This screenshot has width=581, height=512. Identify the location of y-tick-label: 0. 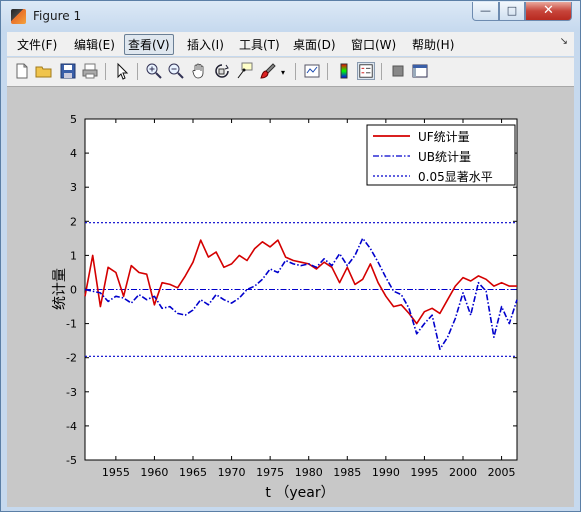
(73, 290).